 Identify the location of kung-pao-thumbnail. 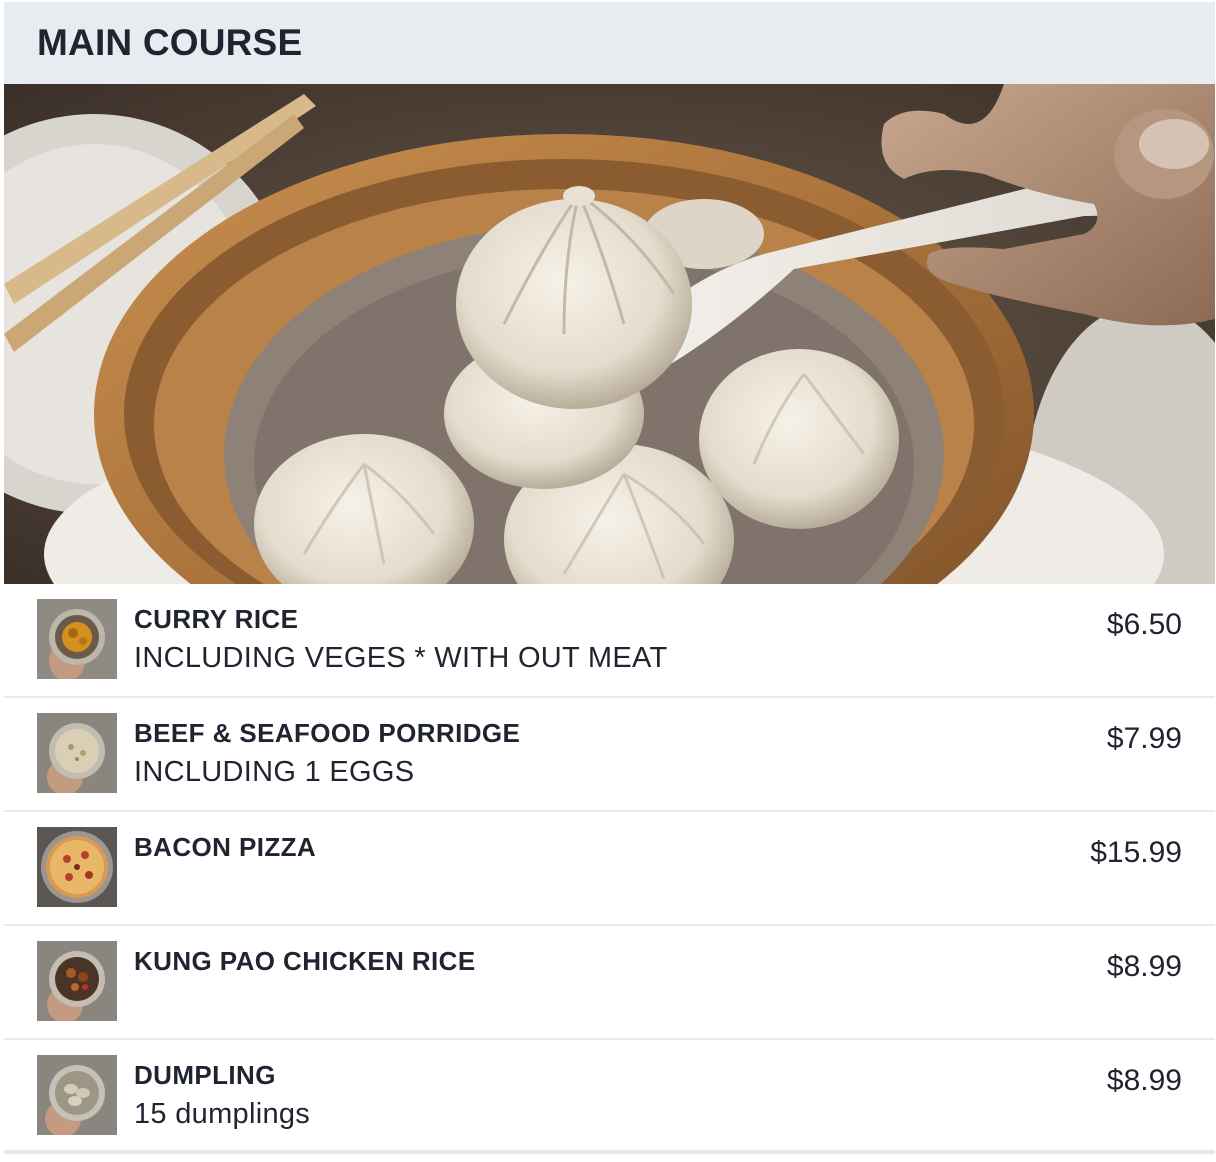
(77, 981).